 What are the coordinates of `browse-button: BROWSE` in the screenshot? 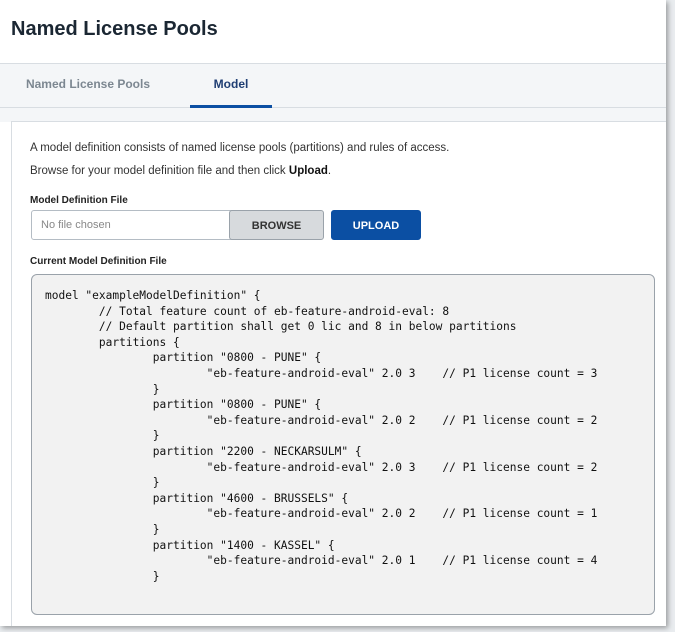 It's located at (276, 225).